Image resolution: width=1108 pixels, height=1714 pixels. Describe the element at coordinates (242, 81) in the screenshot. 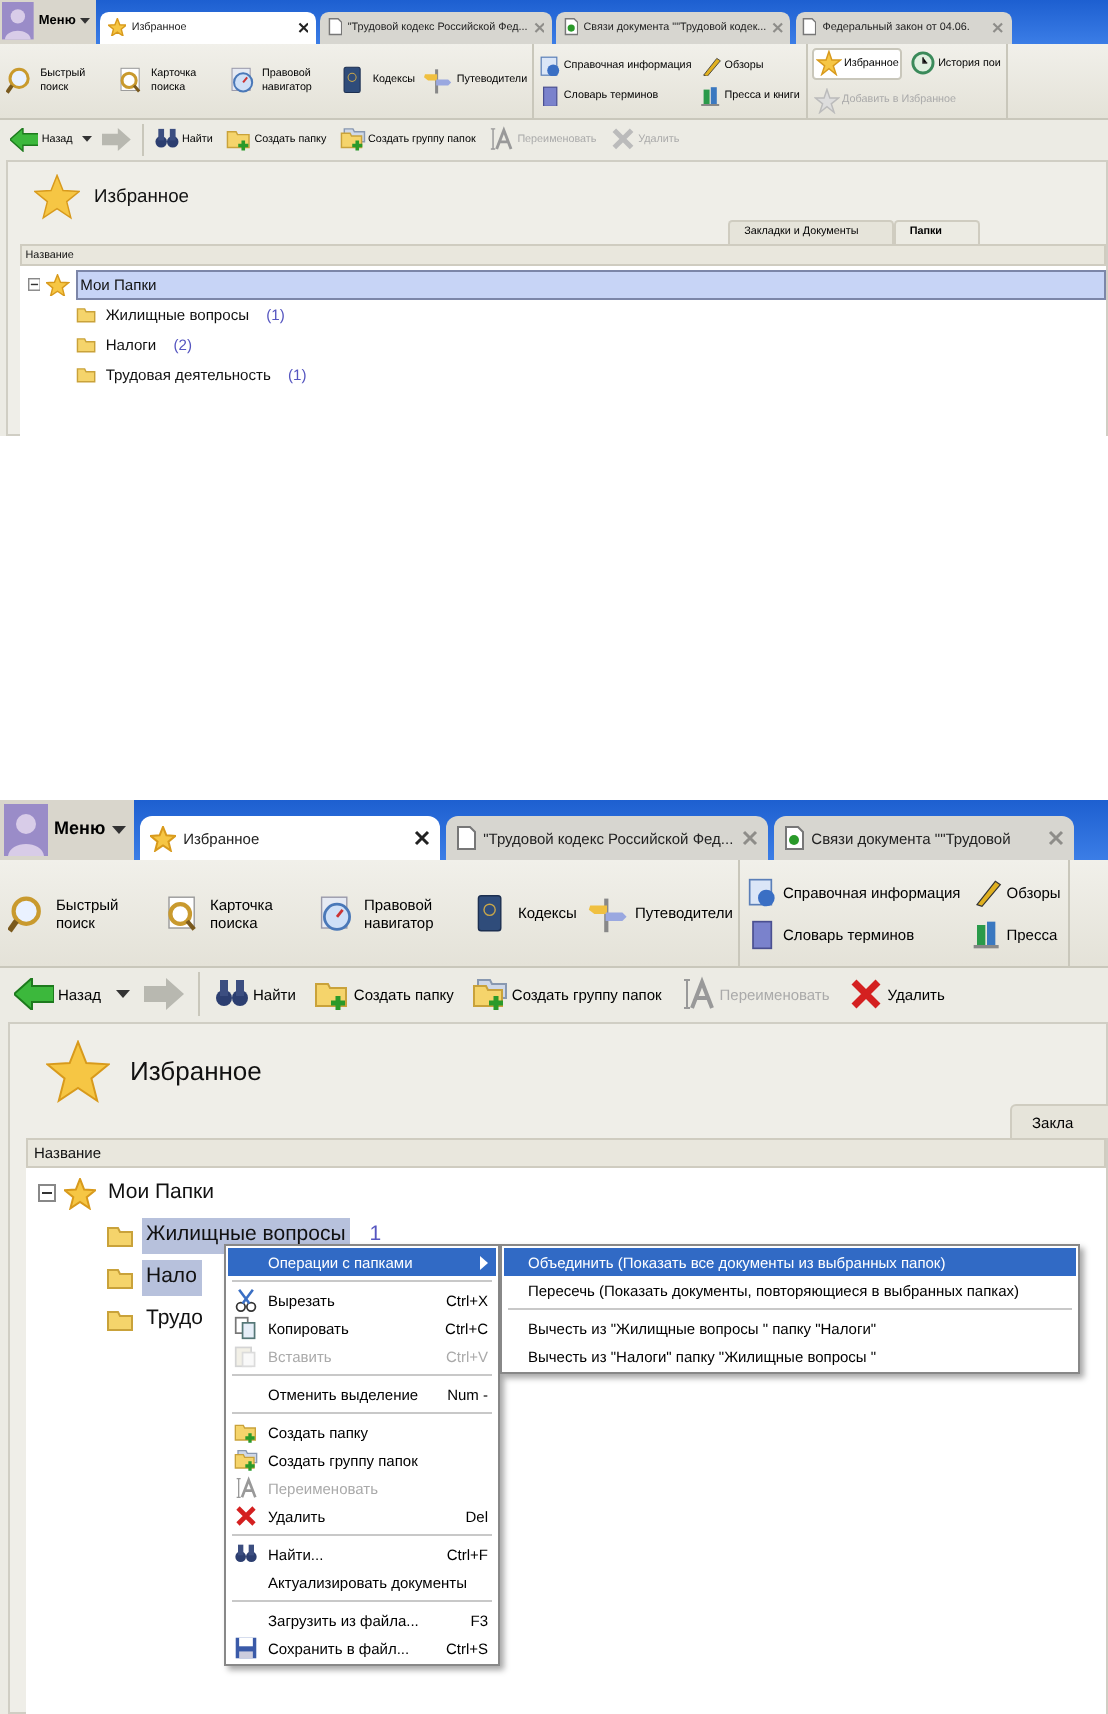

I see `compass-icon` at that location.